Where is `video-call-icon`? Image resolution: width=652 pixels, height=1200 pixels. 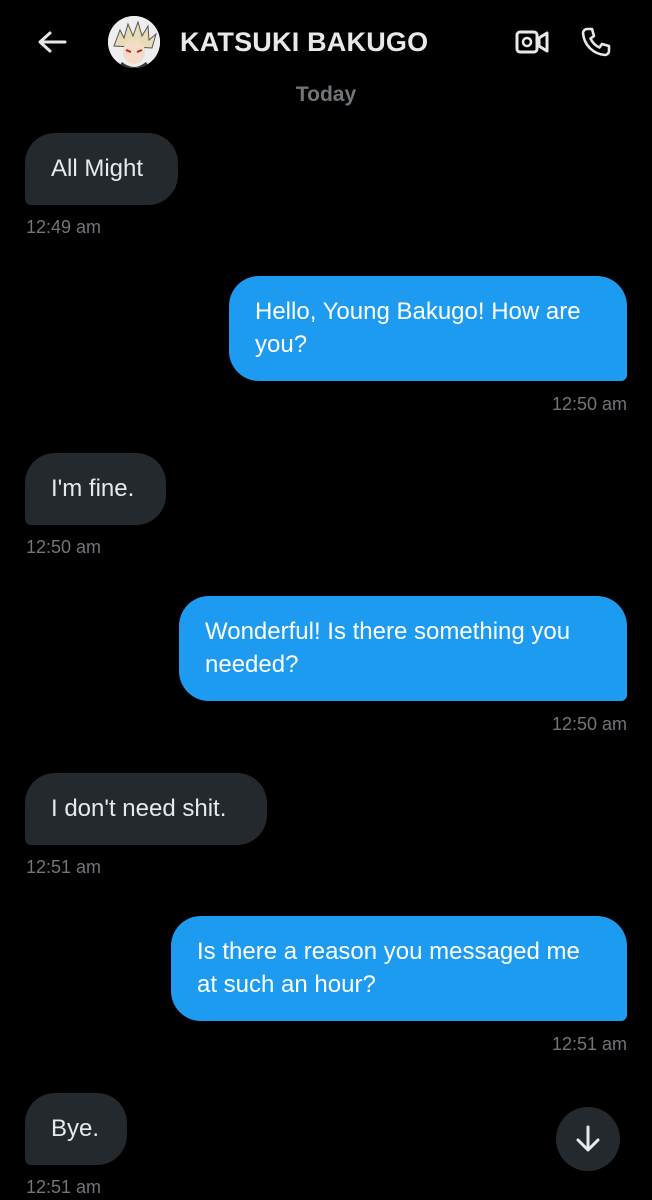 video-call-icon is located at coordinates (532, 42).